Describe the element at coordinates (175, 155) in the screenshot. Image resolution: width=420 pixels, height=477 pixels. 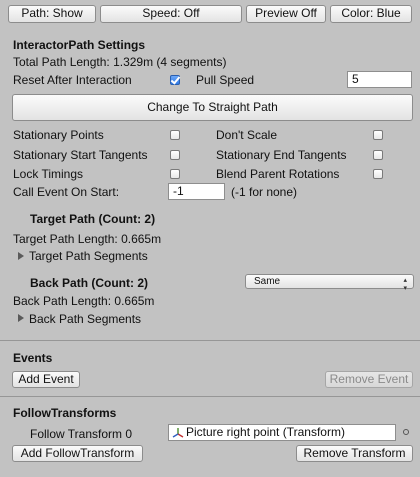
I see `stationary-start-tangents-checkbox` at that location.